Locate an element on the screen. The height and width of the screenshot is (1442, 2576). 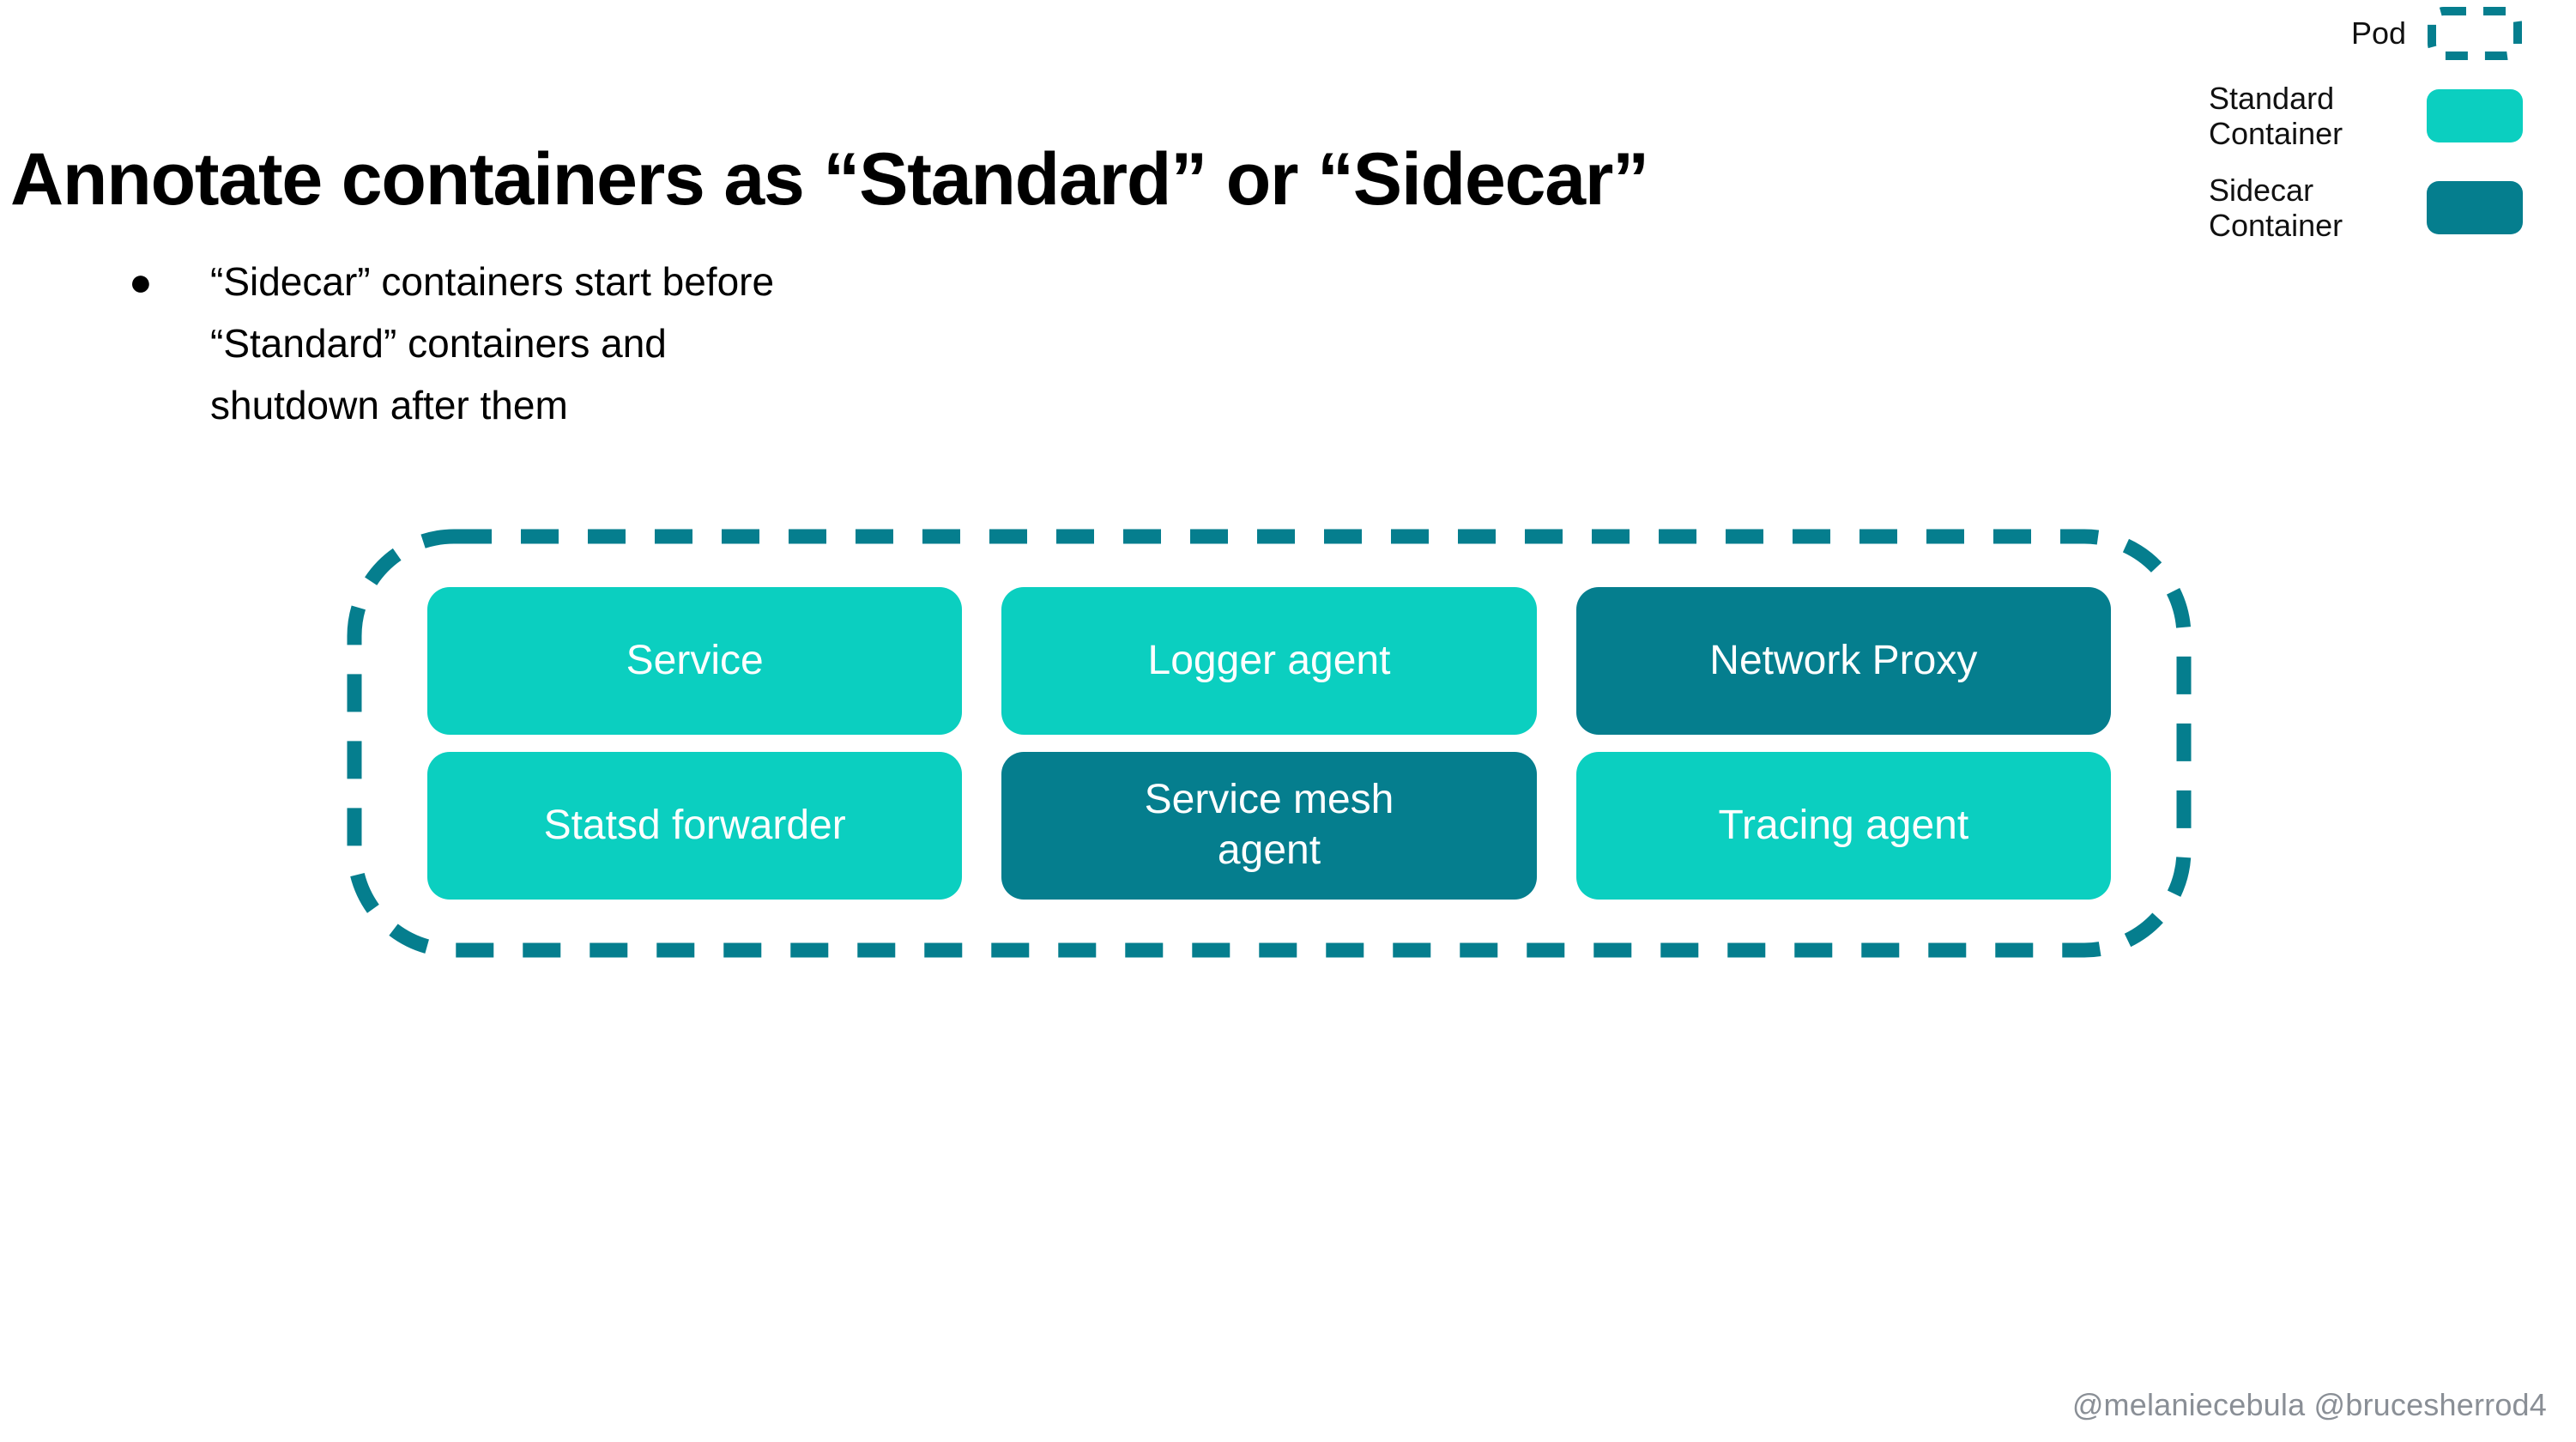
container-box-logger-agent: Logger agent is located at coordinates (1269, 661).